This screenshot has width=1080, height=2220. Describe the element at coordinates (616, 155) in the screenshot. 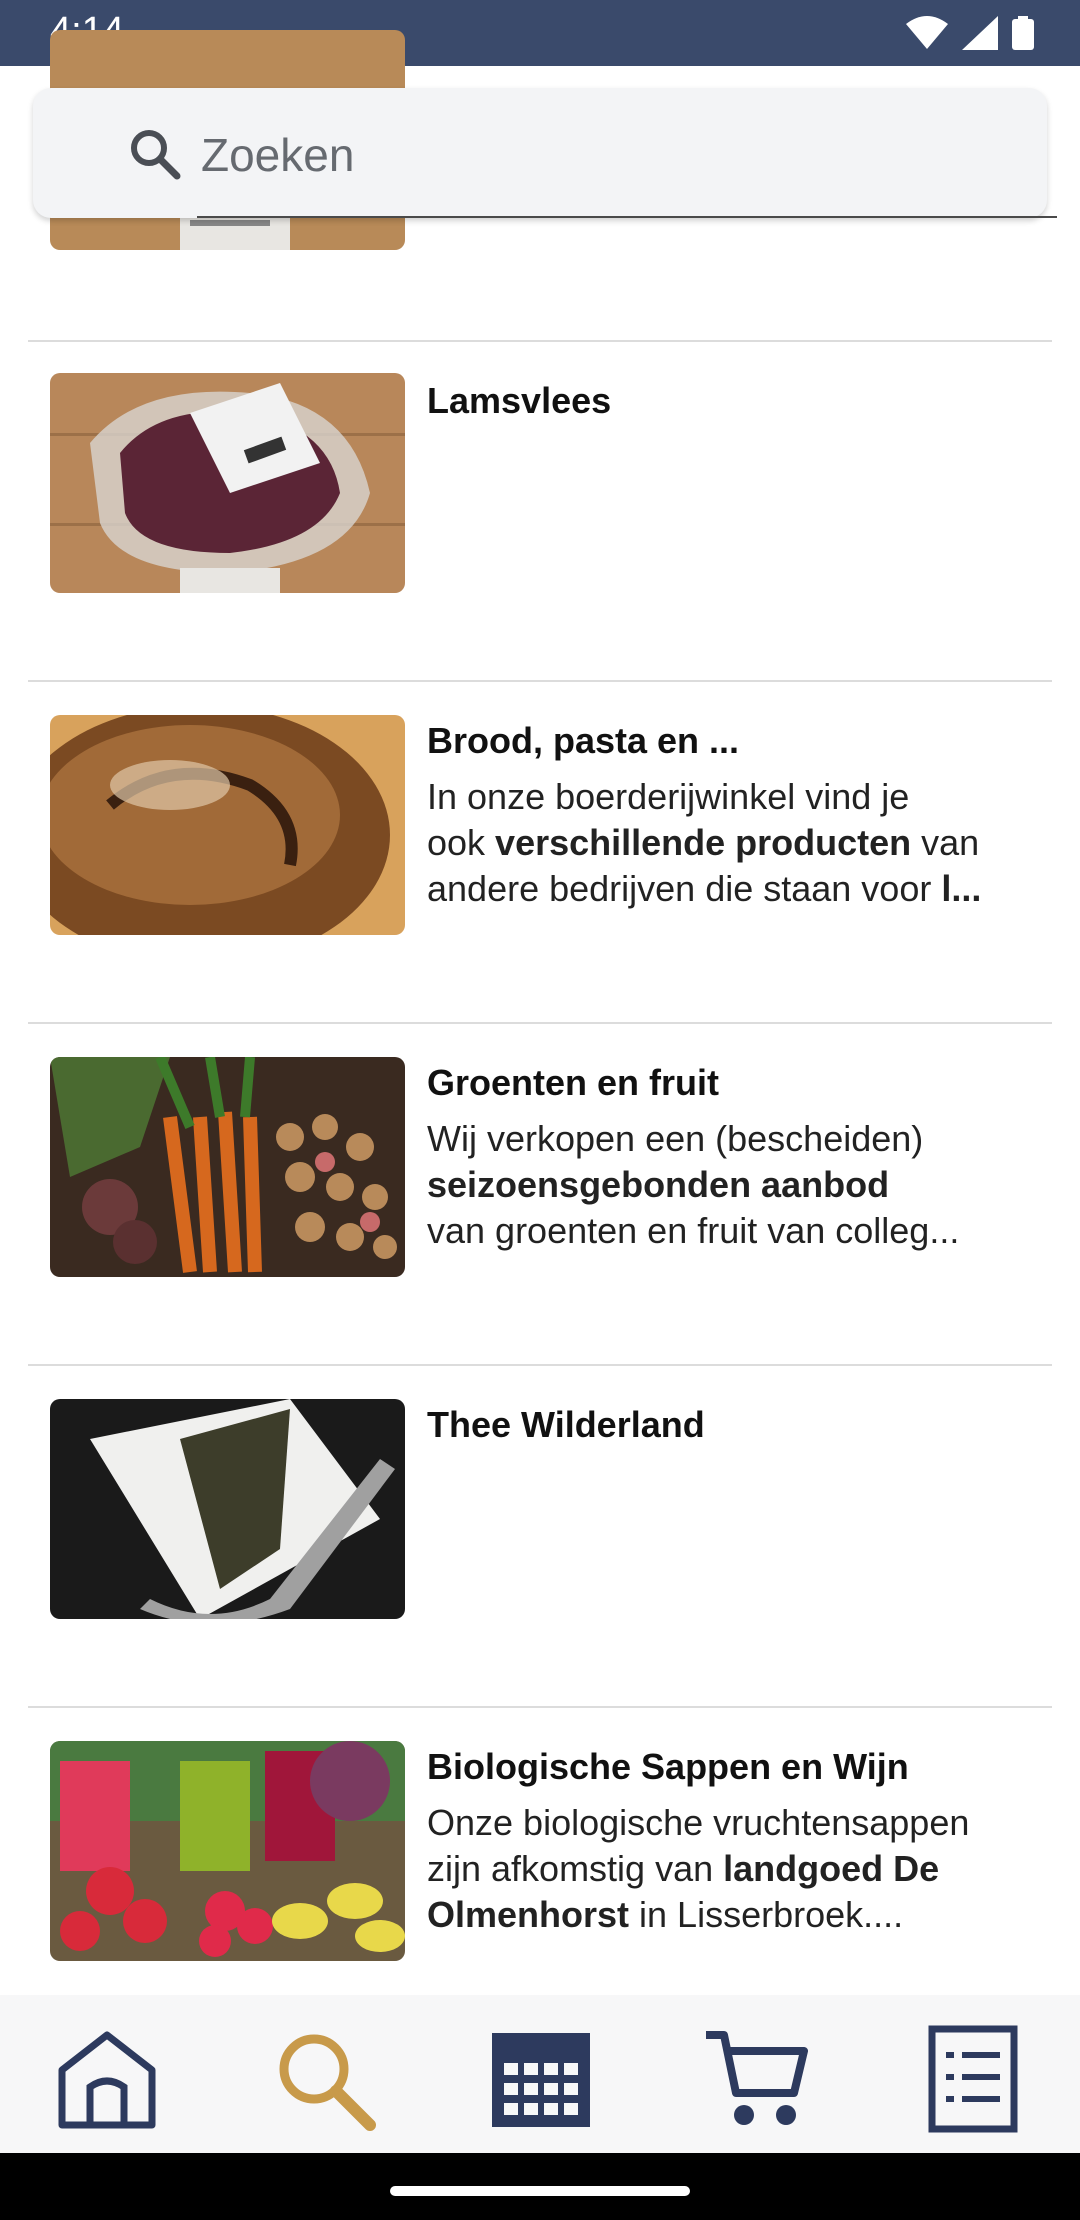

I see `search-input` at that location.